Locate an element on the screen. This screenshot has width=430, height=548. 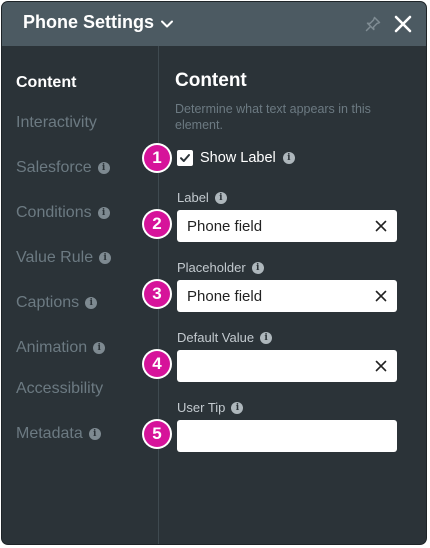
label-field-label: Label i is located at coordinates (202, 197).